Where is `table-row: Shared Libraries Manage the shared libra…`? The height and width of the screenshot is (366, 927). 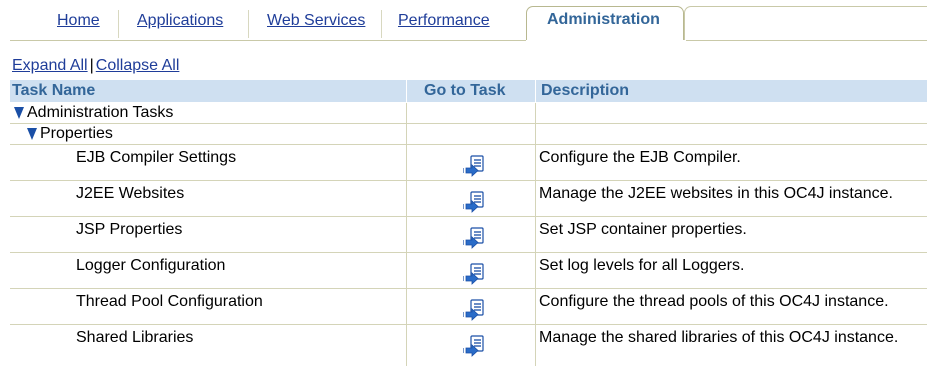 table-row: Shared Libraries Manage the shared libra… is located at coordinates (468, 345).